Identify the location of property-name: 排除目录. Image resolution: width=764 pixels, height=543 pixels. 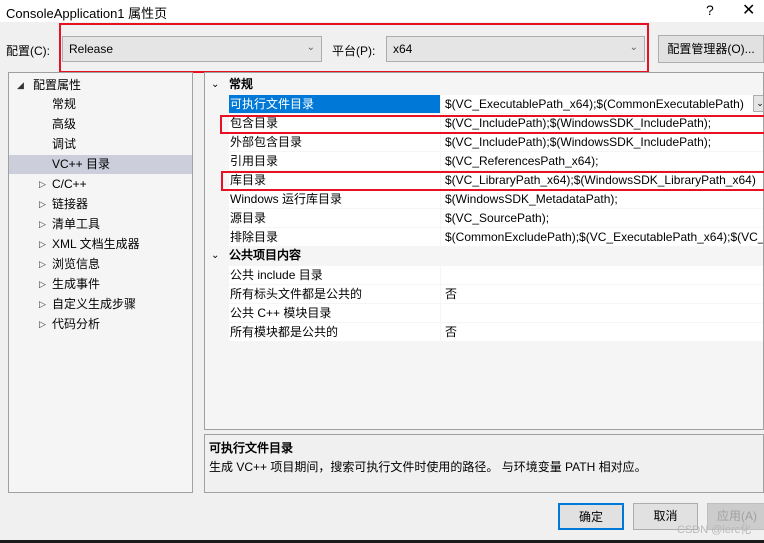
(334, 237).